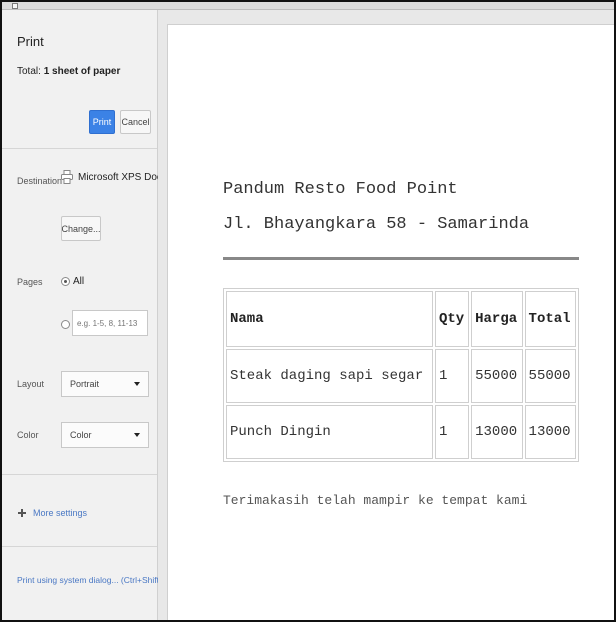 Image resolution: width=616 pixels, height=622 pixels. What do you see at coordinates (340, 189) in the screenshot?
I see `restaurant-name: Pandum Resto Food Point` at bounding box center [340, 189].